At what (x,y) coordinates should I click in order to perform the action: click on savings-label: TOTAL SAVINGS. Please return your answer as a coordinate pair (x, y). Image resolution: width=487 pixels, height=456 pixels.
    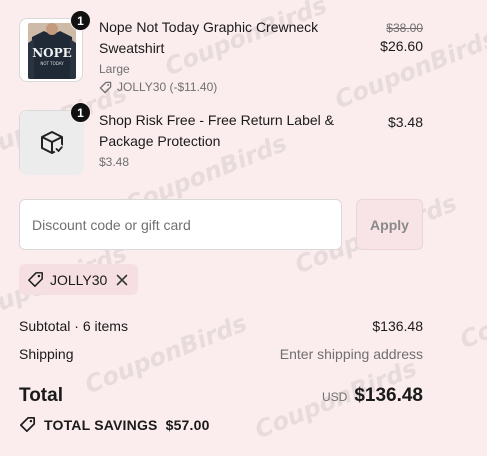
    Looking at the image, I should click on (101, 424).